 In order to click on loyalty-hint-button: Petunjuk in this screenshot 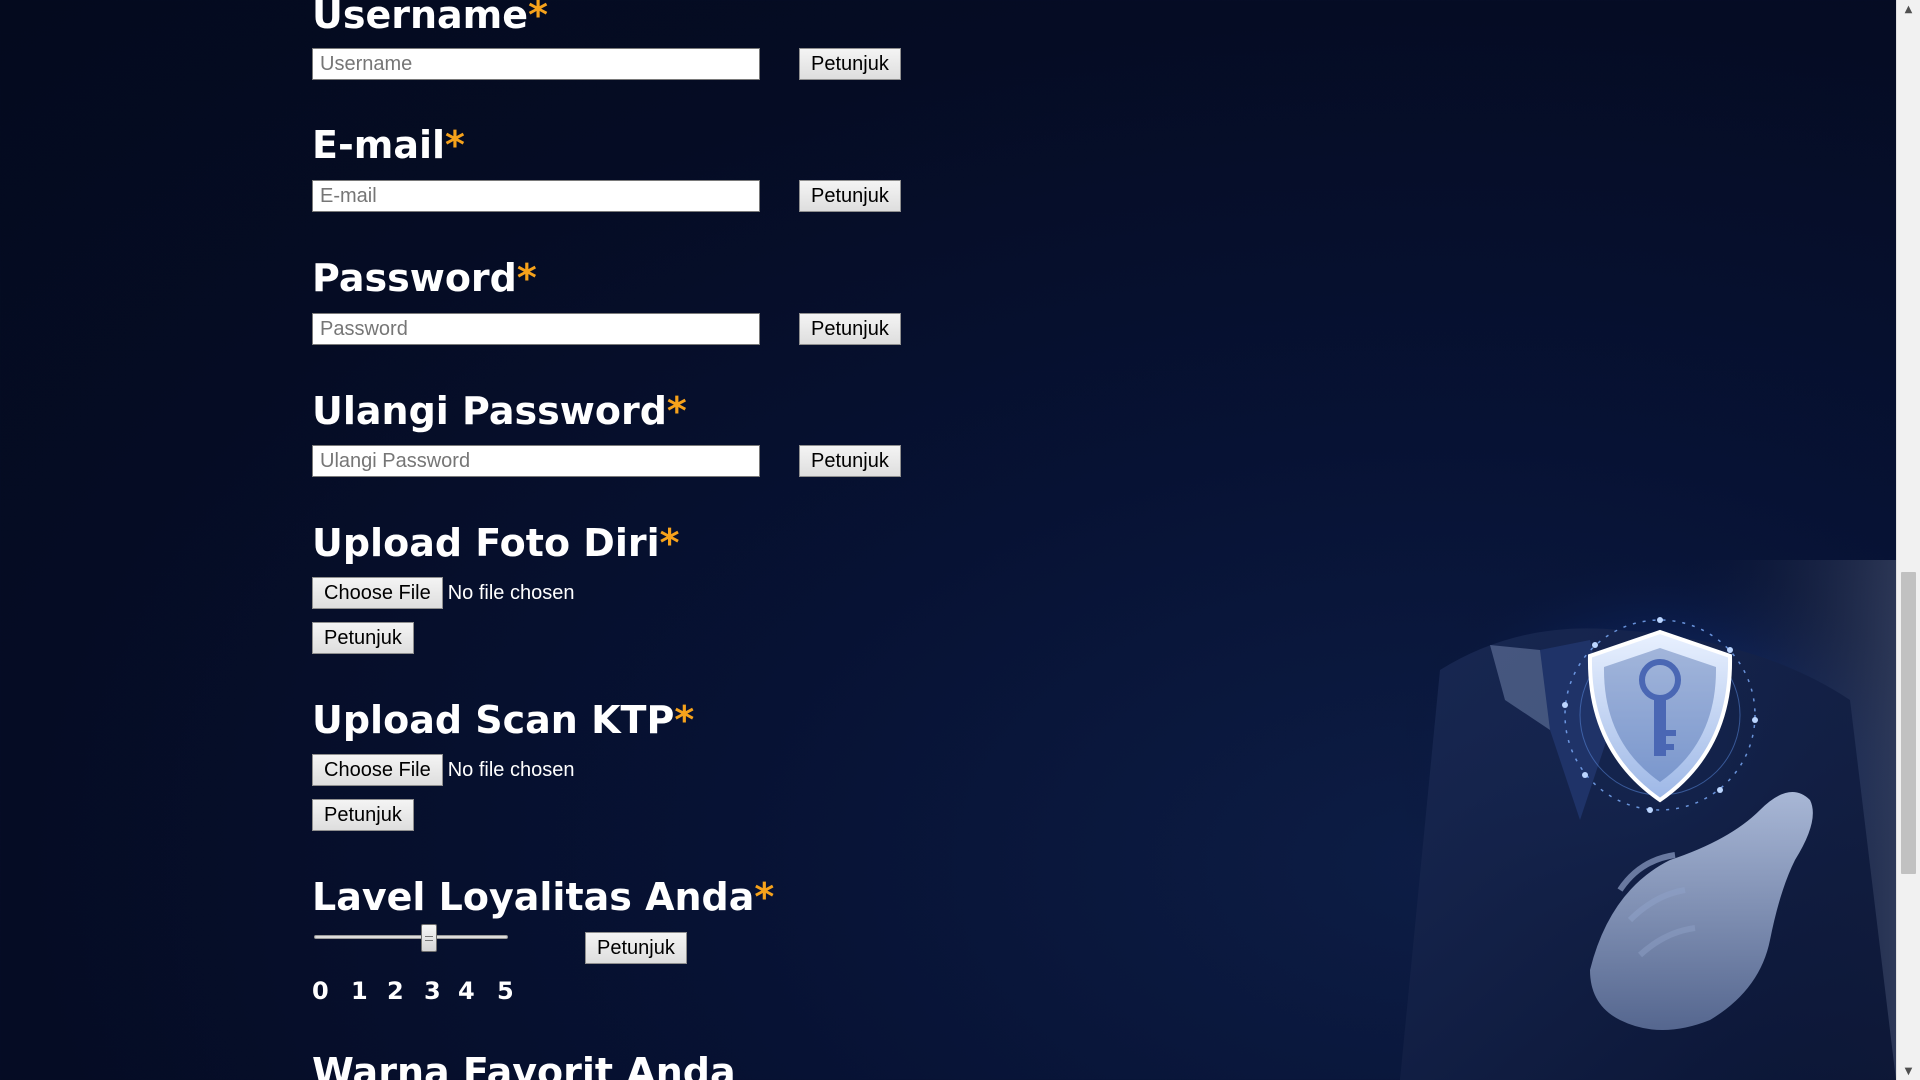, I will do `click(636, 948)`.